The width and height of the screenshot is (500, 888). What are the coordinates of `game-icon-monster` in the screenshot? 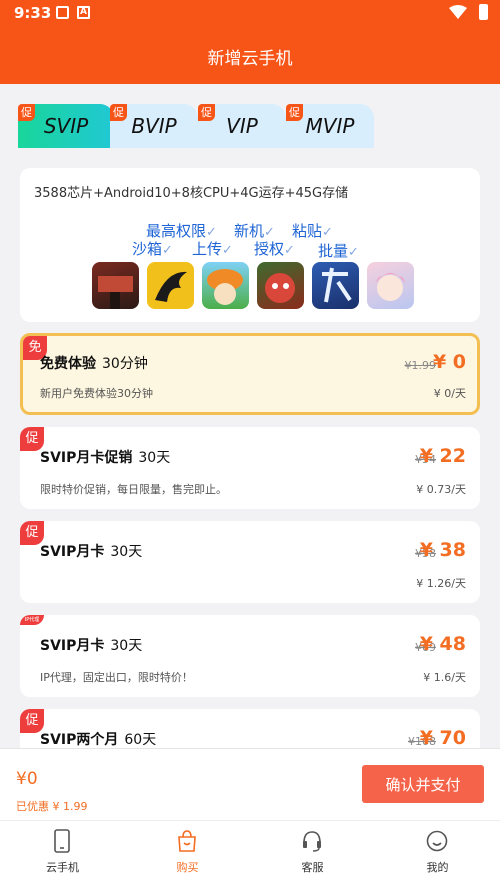 It's located at (280, 285).